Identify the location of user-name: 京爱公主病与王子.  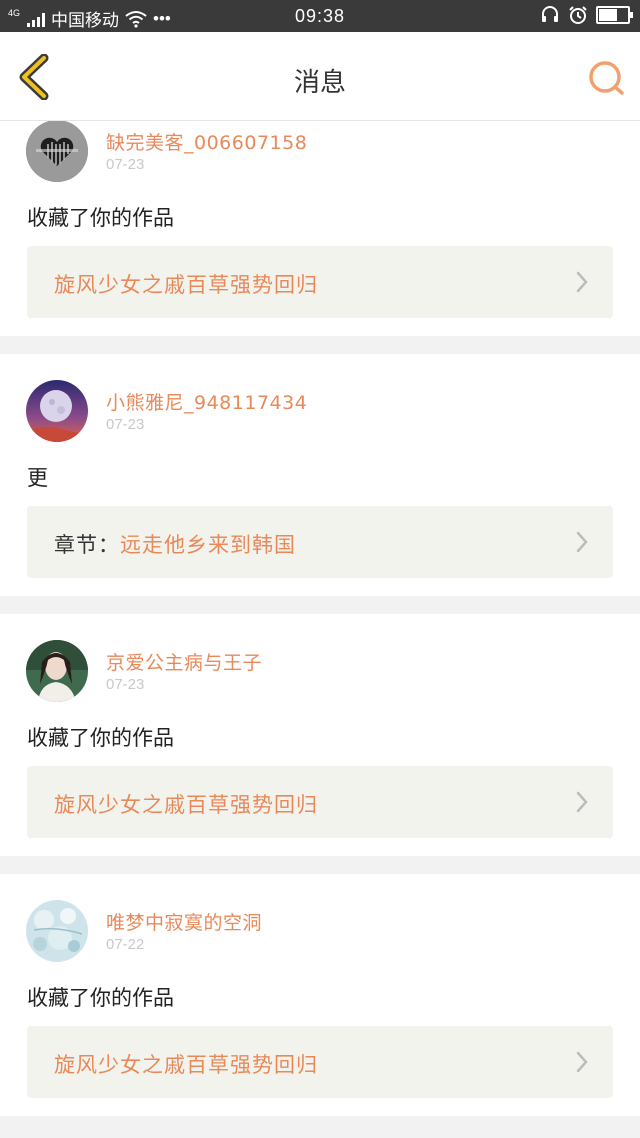
(184, 661).